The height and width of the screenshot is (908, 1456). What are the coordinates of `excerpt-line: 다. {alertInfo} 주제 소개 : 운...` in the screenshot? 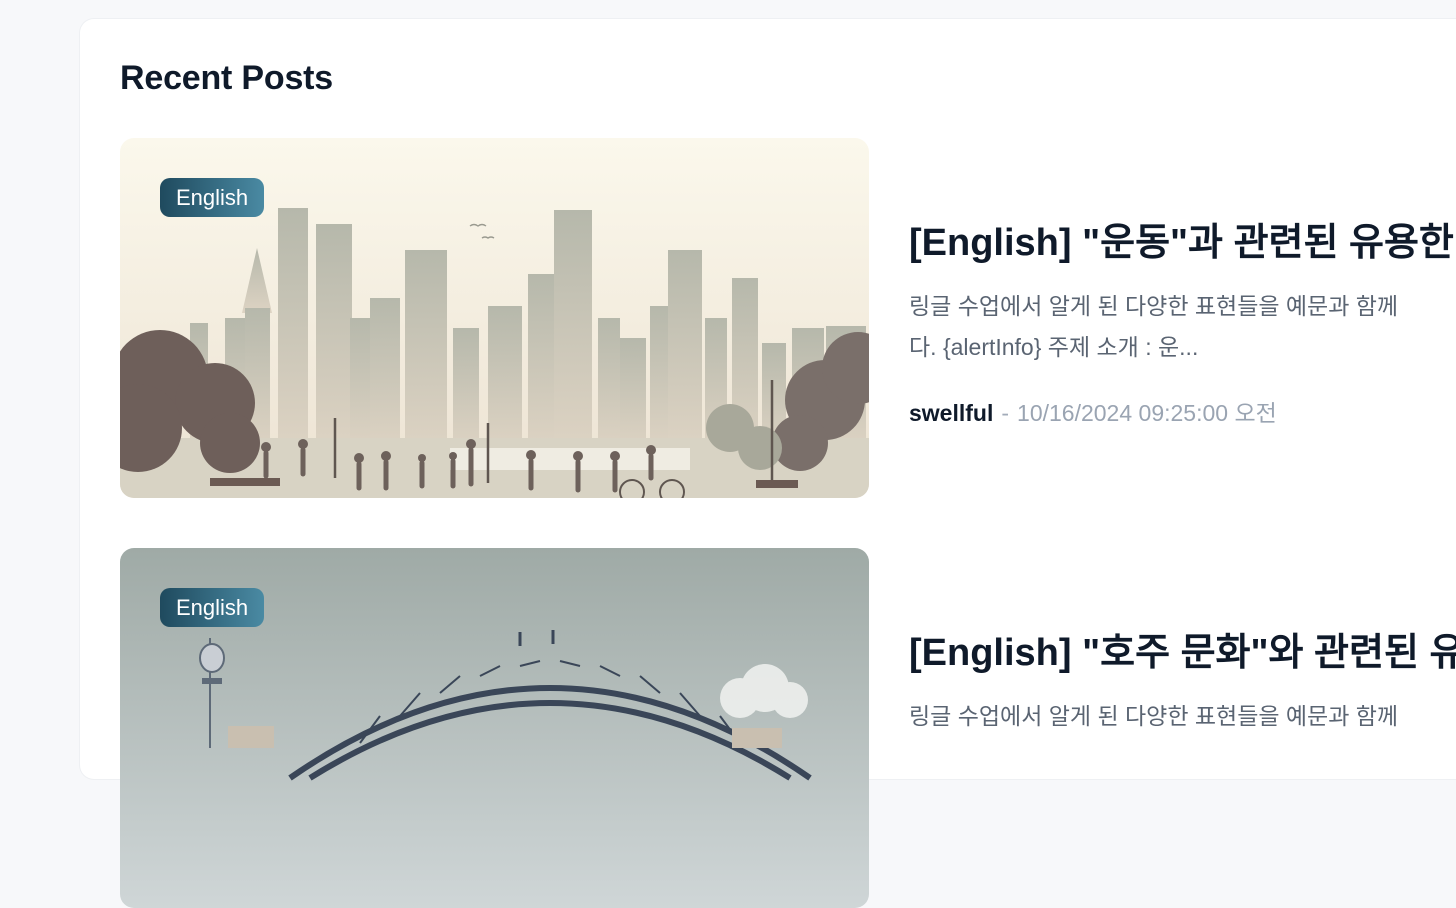 It's located at (1054, 347).